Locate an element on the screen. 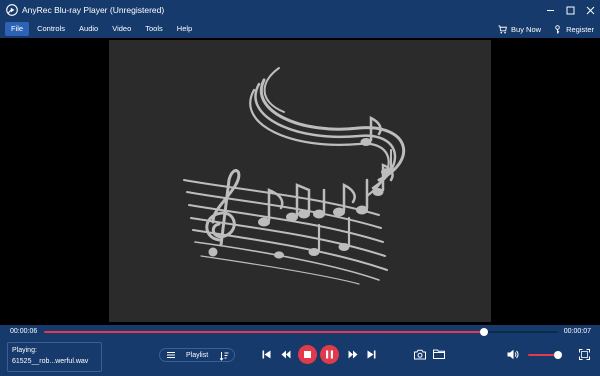 The height and width of the screenshot is (376, 600). open-folder-button is located at coordinates (439, 354).